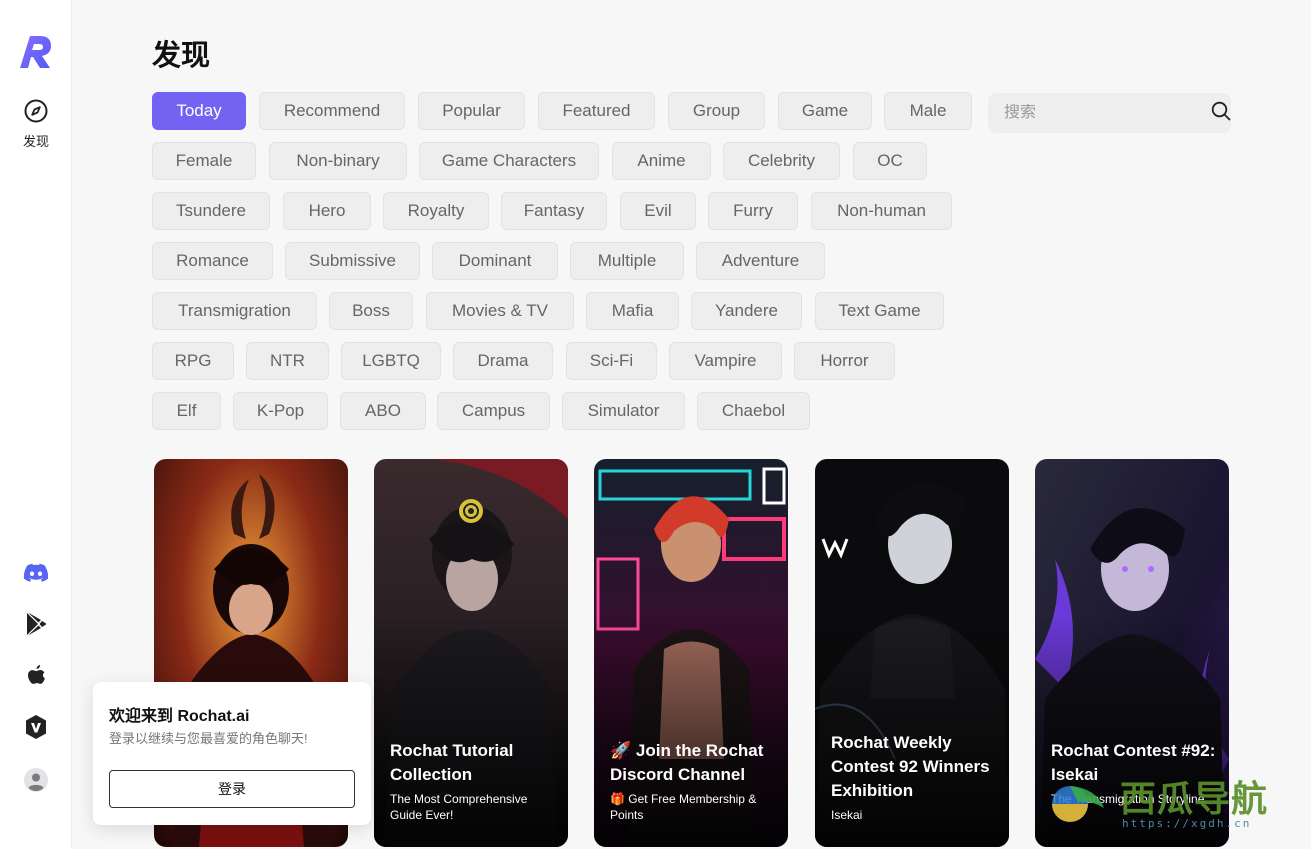 The height and width of the screenshot is (849, 1311). Describe the element at coordinates (211, 211) in the screenshot. I see `tag-tsundere: Tsundere` at that location.